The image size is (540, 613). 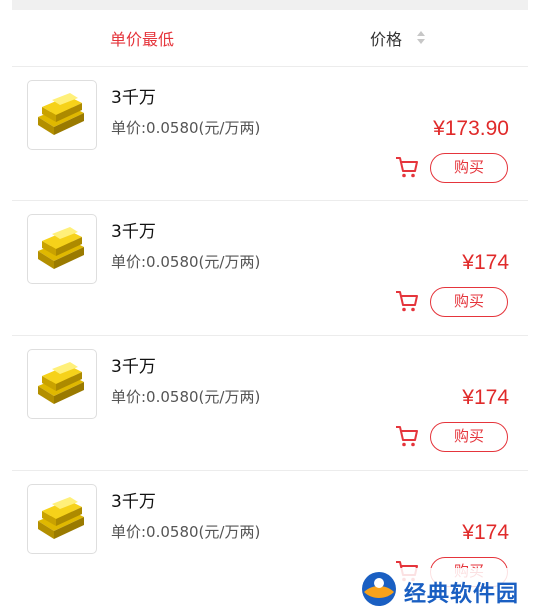 I want to click on sort-bar: 单价最低 价格, so click(x=270, y=38).